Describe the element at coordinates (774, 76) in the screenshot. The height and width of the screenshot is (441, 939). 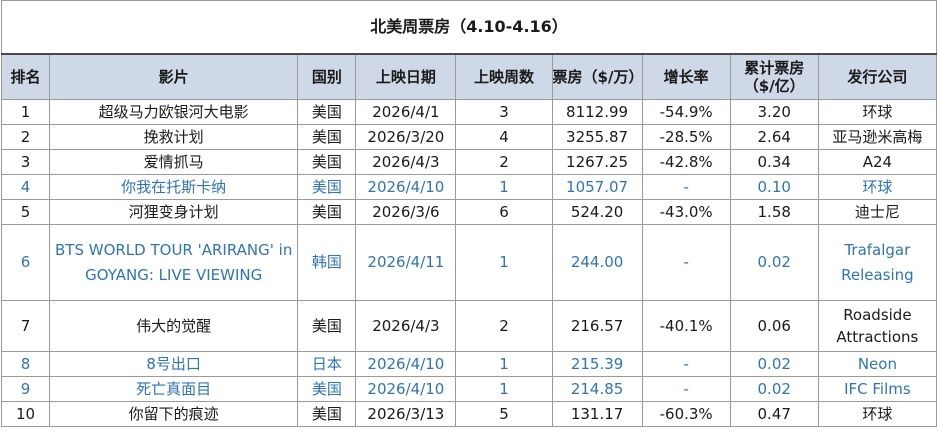
I see `header-cumulative: 累计票房（$/亿）` at that location.